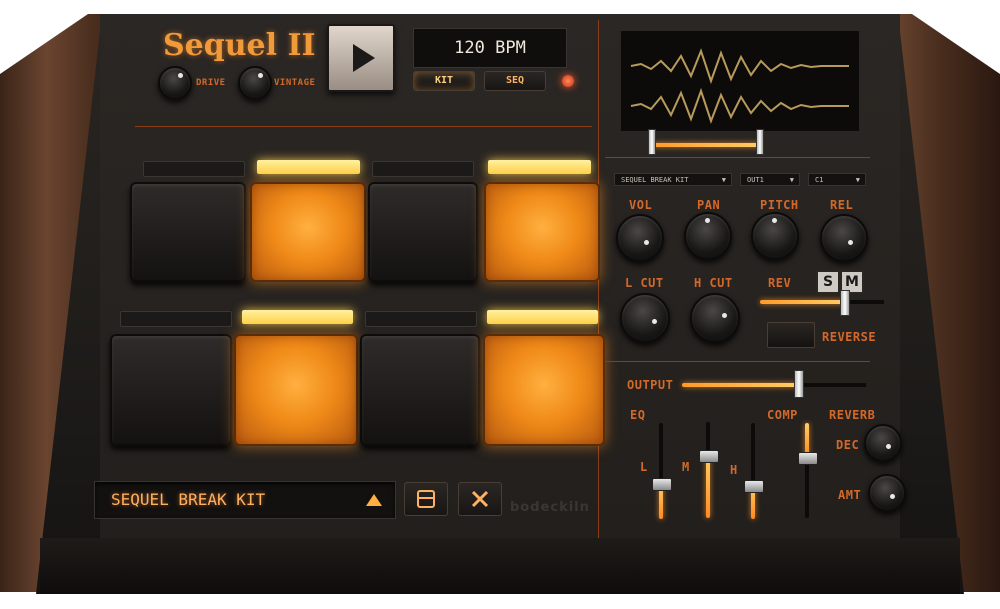 This screenshot has width=1000, height=609. What do you see at coordinates (188, 499) in the screenshot?
I see `preset-name-text: SEQUEL BREAK KIT` at bounding box center [188, 499].